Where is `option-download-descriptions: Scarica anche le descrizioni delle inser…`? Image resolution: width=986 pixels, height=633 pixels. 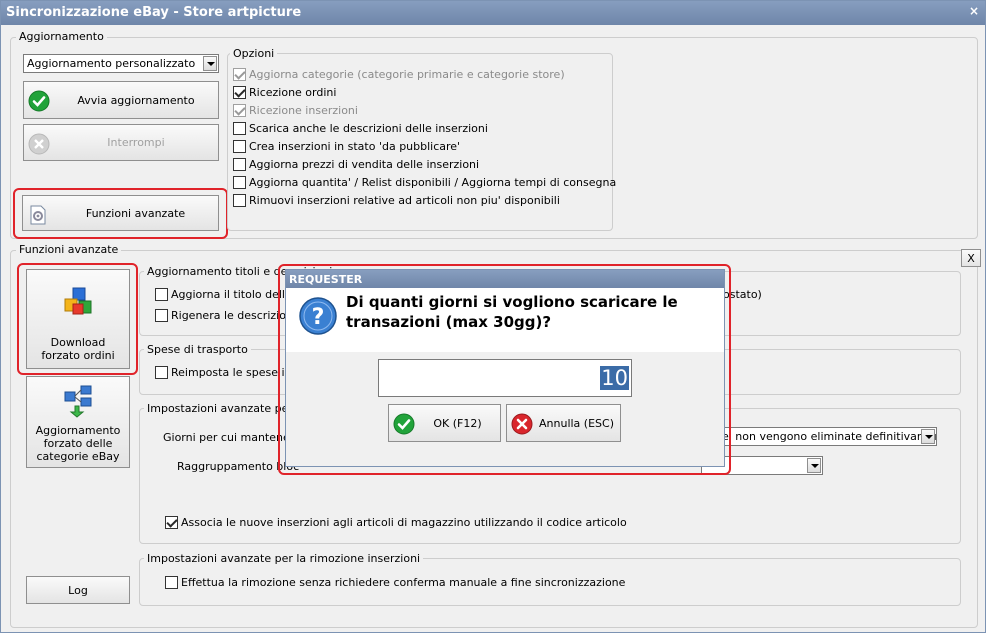 option-download-descriptions: Scarica anche le descrizioni delle inser… is located at coordinates (424, 128).